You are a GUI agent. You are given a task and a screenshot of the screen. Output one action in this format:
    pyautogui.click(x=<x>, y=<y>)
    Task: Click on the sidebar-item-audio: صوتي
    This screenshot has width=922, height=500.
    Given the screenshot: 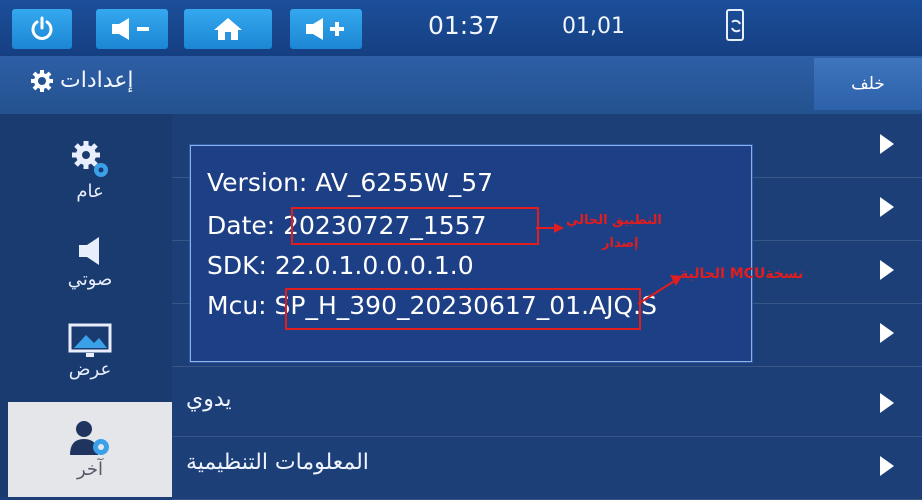 What is the action you would take?
    pyautogui.click(x=90, y=261)
    